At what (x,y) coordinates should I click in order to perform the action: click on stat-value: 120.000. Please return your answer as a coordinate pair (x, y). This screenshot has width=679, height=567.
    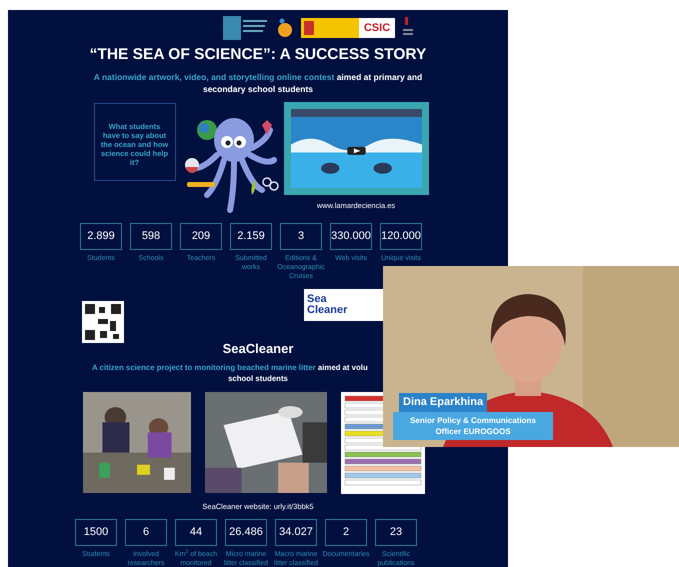
    Looking at the image, I should click on (401, 236).